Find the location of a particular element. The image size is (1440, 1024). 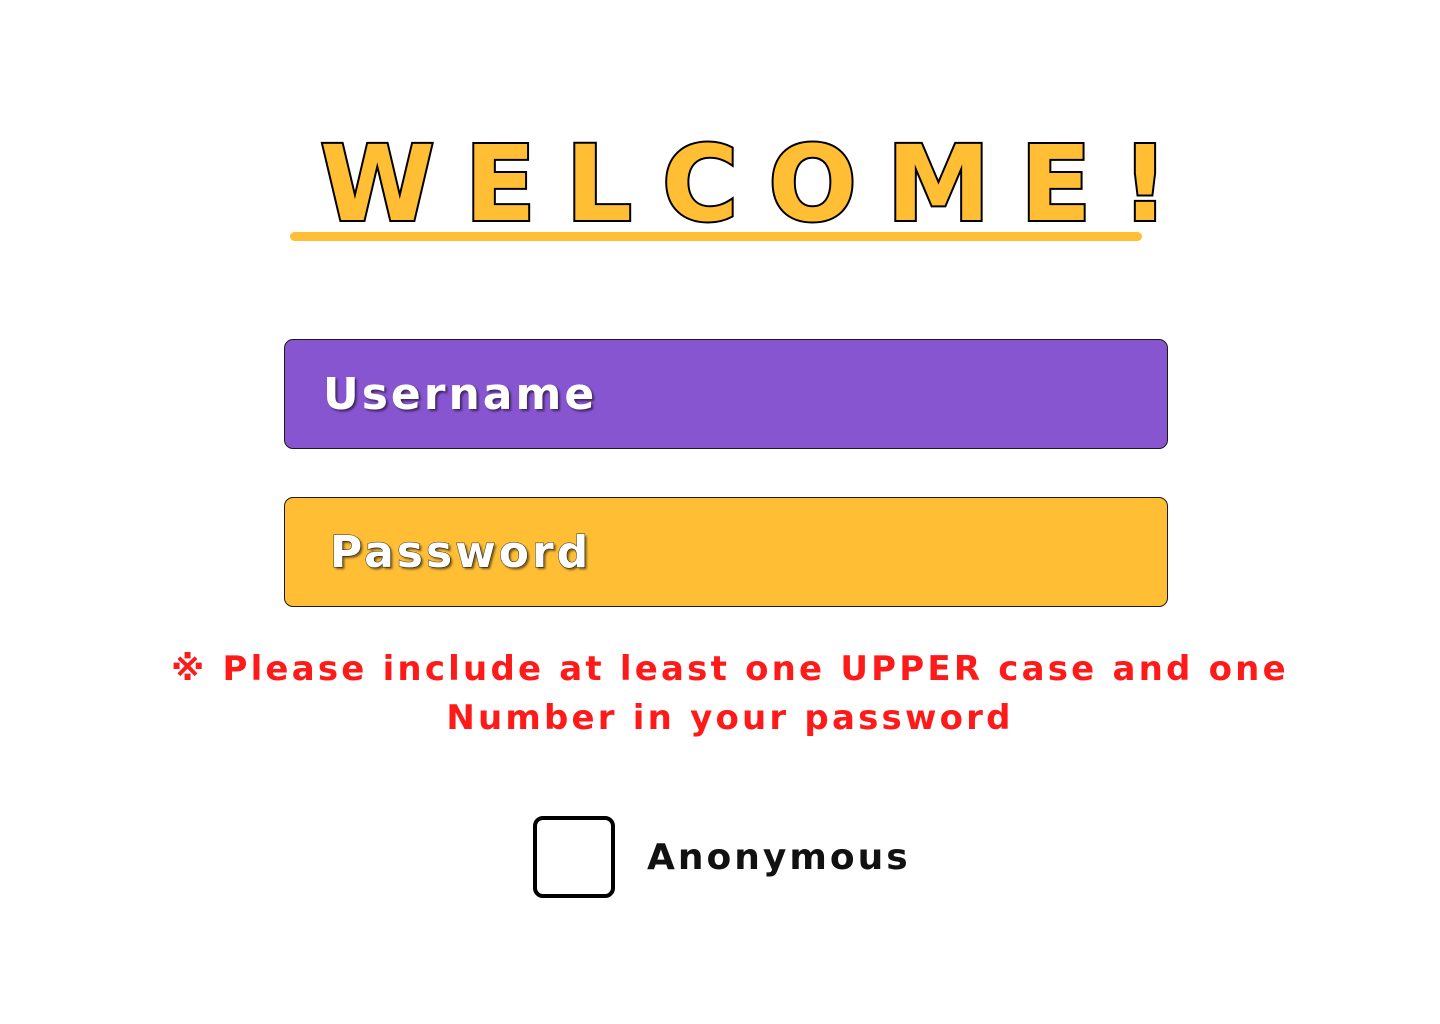

password-field: Password is located at coordinates (726, 552).